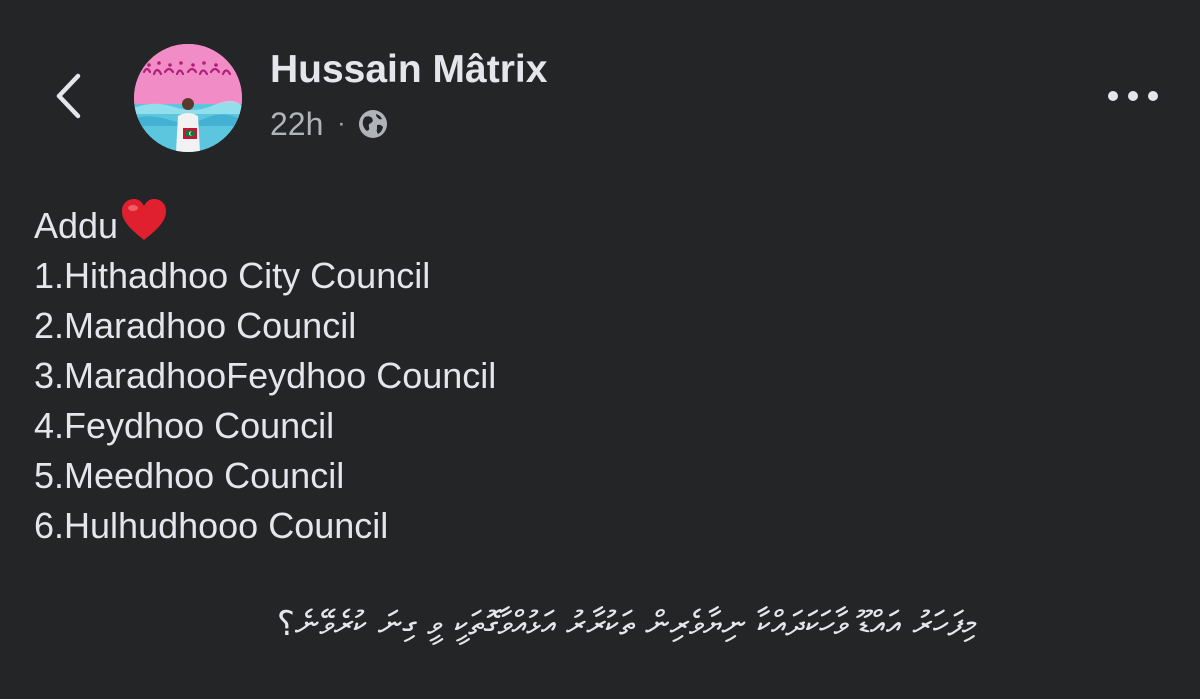 This screenshot has width=1200, height=699. Describe the element at coordinates (184, 425) in the screenshot. I see `post-list-item: 4.Feydhoo Council` at that location.